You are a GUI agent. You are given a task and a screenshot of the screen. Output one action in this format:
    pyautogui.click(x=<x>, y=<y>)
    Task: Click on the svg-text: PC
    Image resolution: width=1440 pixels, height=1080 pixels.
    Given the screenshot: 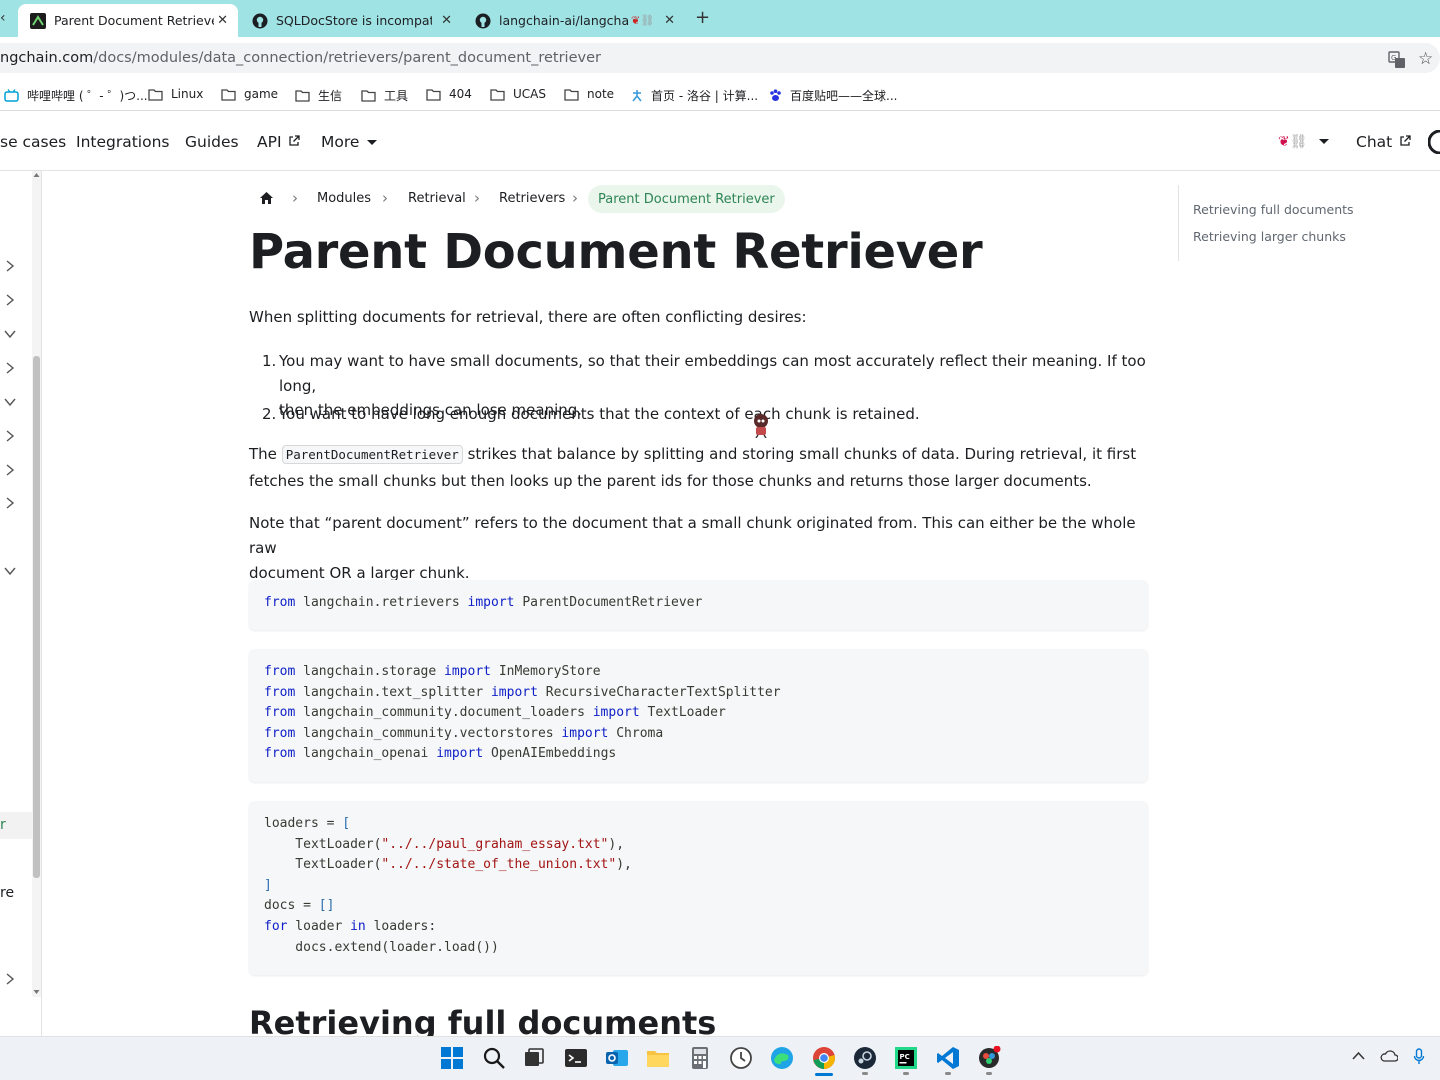 What is the action you would take?
    pyautogui.click(x=905, y=1057)
    